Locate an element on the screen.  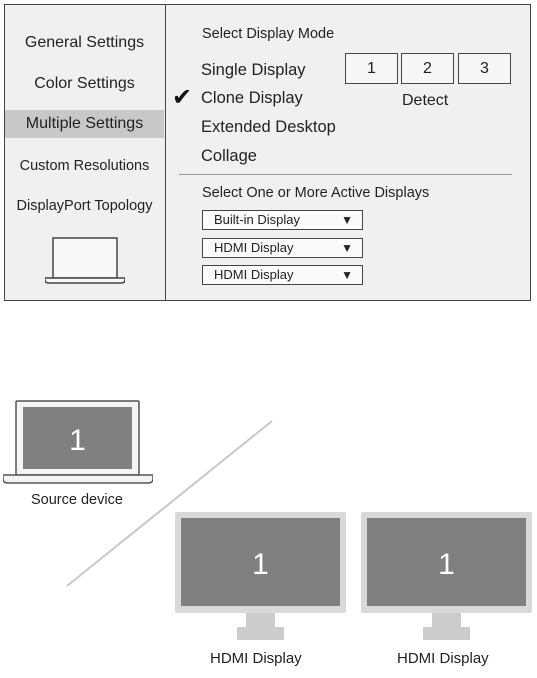
hdmi-display-1-label: HDMI Display is located at coordinates (256, 658).